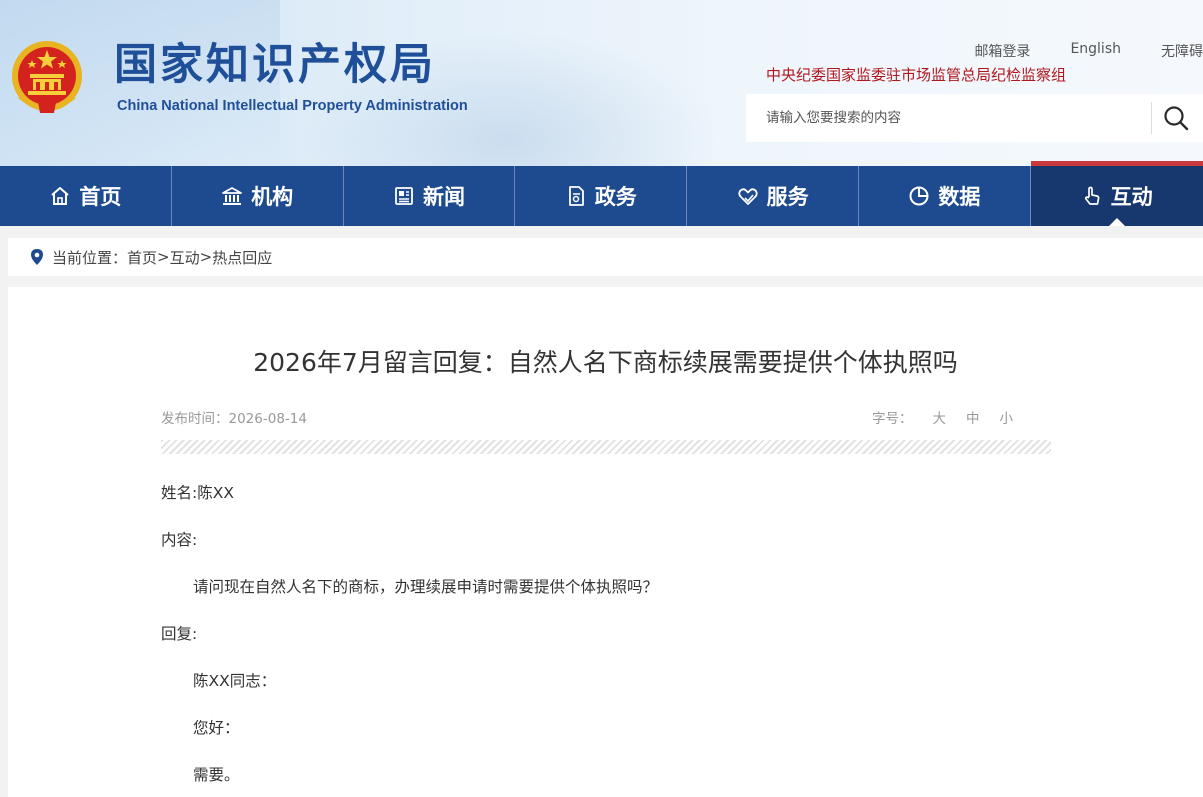 The width and height of the screenshot is (1203, 797). Describe the element at coordinates (216, 728) in the screenshot. I see `article-greeting: 您好：` at that location.